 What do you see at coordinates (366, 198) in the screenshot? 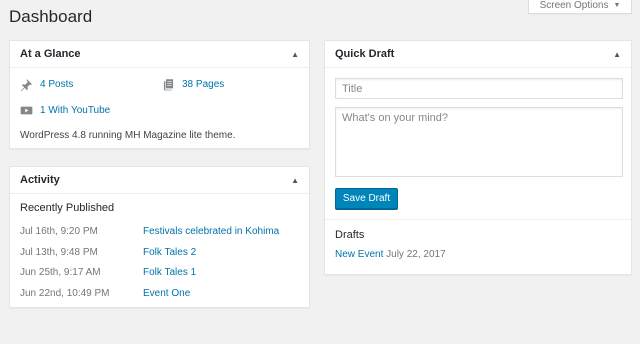
I see `save-draft-button: Save Draft` at bounding box center [366, 198].